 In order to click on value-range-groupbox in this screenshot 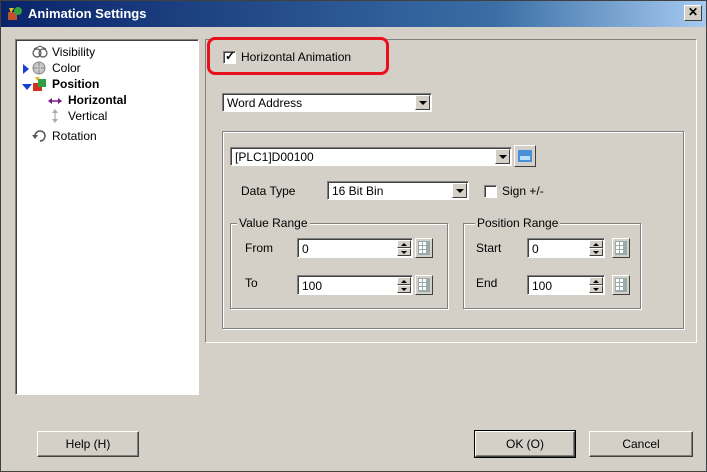, I will do `click(339, 266)`.